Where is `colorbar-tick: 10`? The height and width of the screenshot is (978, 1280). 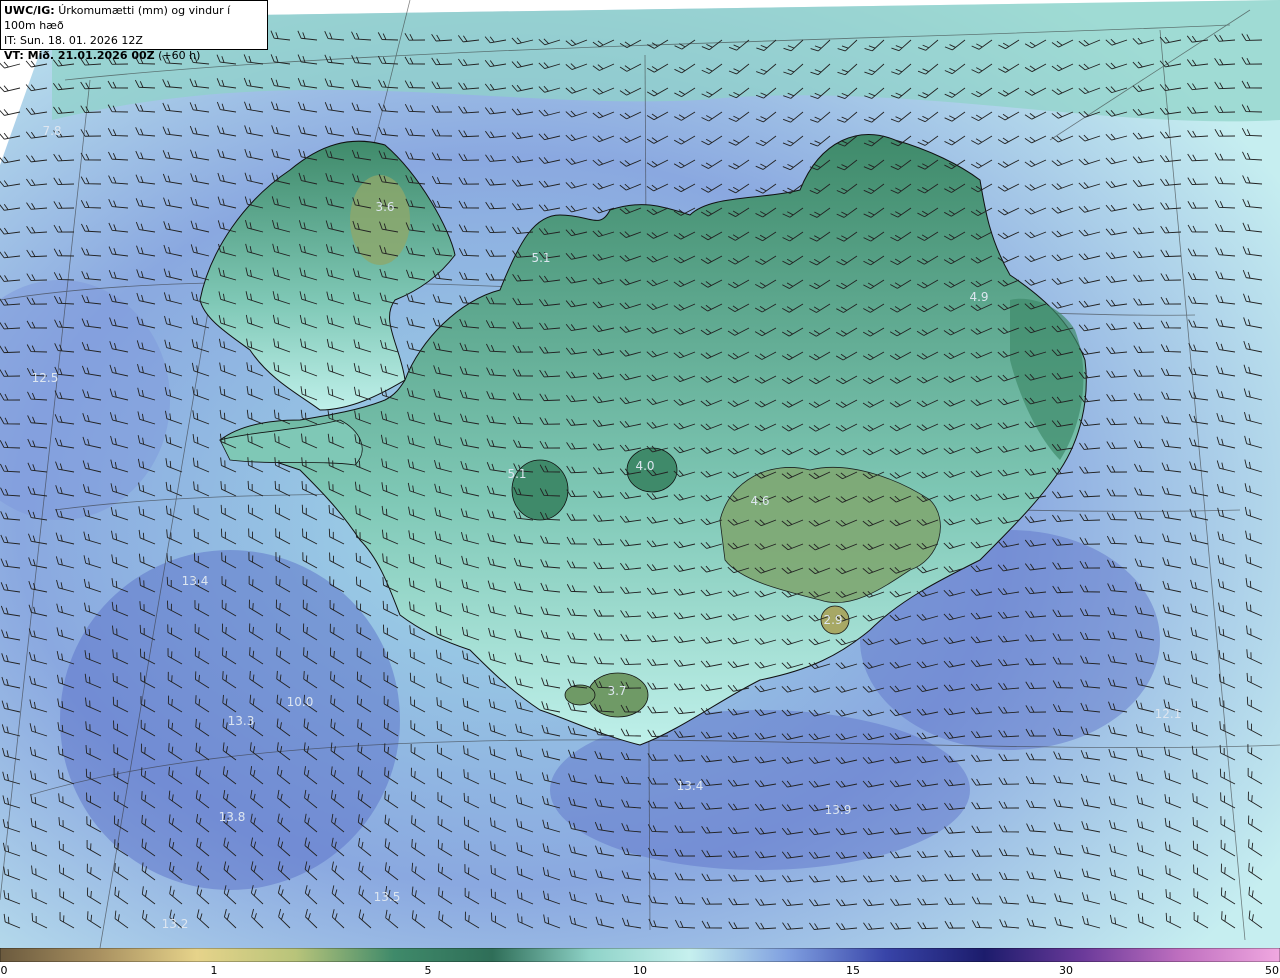 colorbar-tick: 10 is located at coordinates (640, 970).